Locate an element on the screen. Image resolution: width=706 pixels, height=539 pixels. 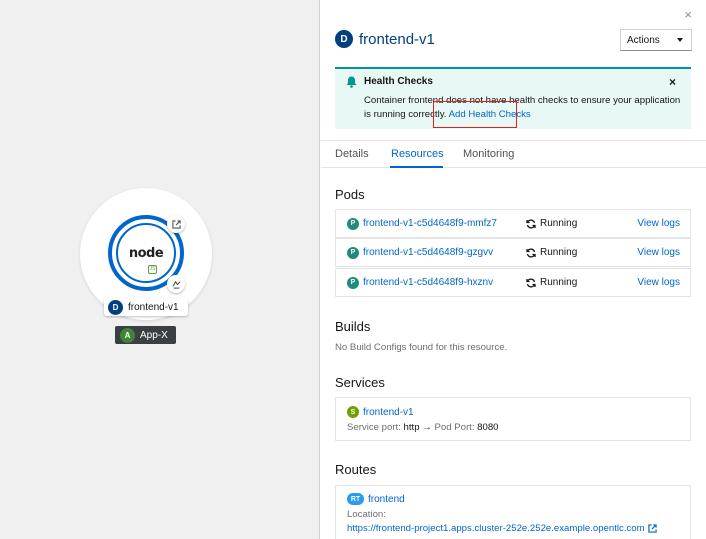
pod-name-link: frontend-v1-c5d4648f9-gzgvv is located at coordinates (444, 252).